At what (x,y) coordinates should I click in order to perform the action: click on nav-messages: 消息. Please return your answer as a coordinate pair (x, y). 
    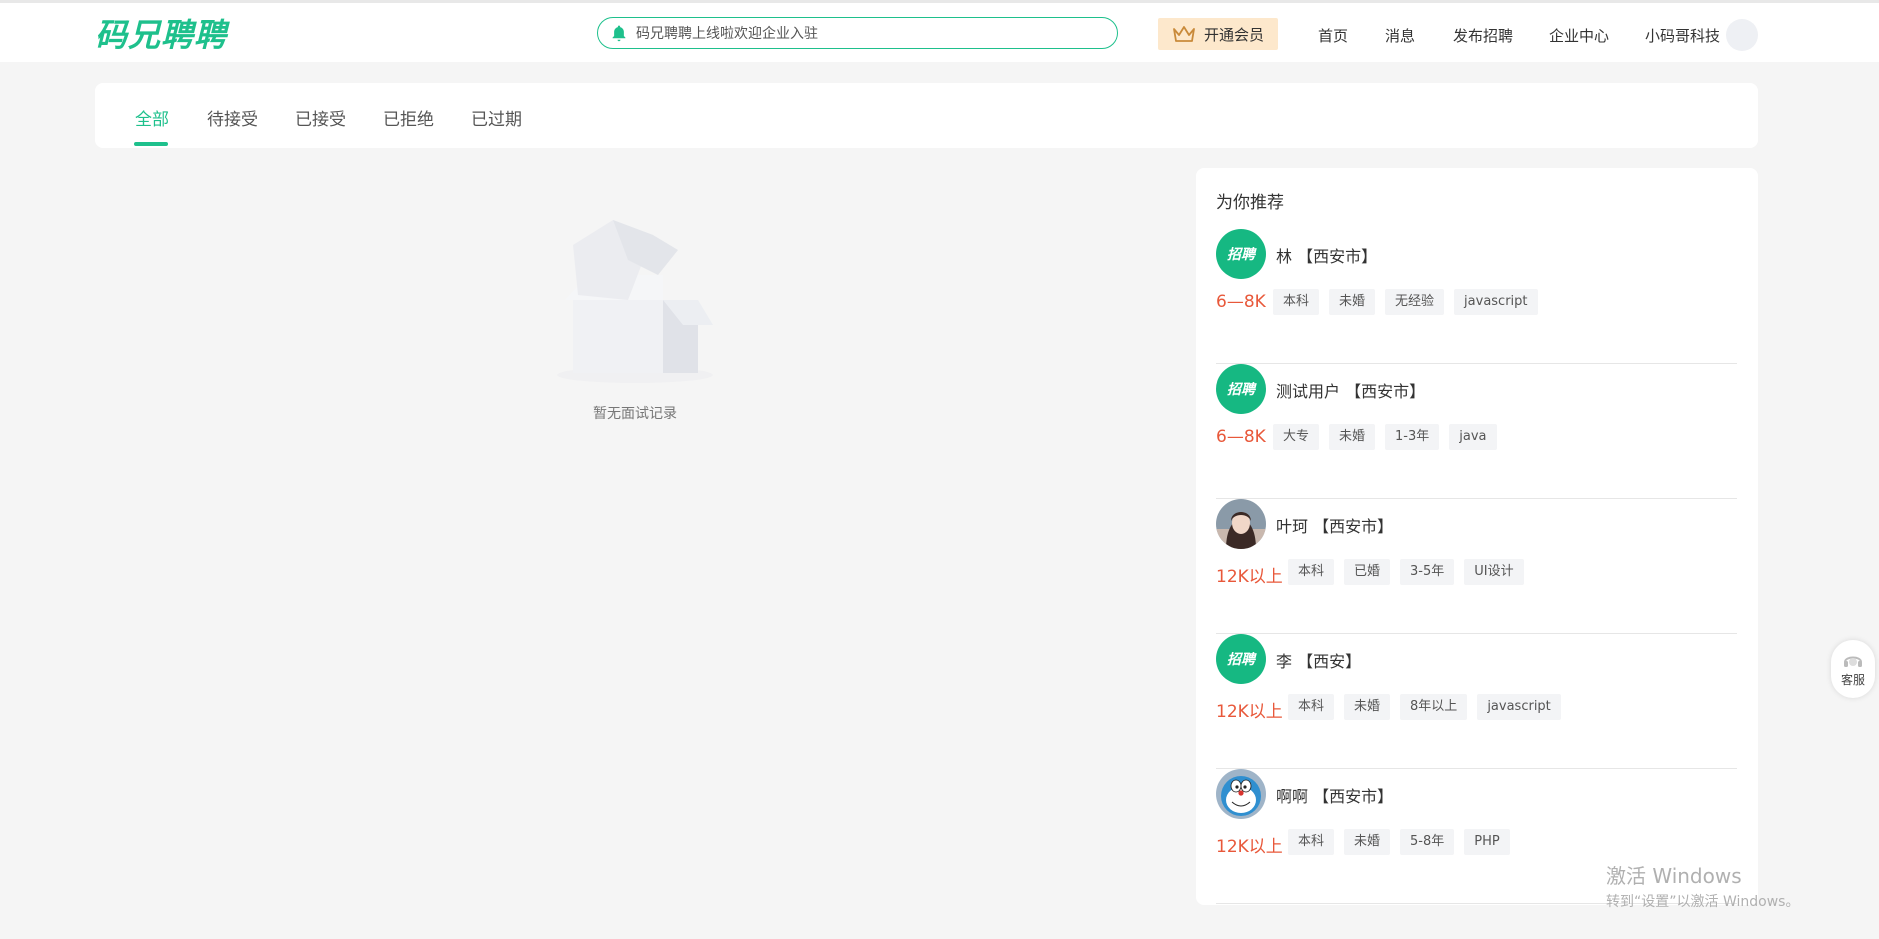
    Looking at the image, I should click on (1400, 35).